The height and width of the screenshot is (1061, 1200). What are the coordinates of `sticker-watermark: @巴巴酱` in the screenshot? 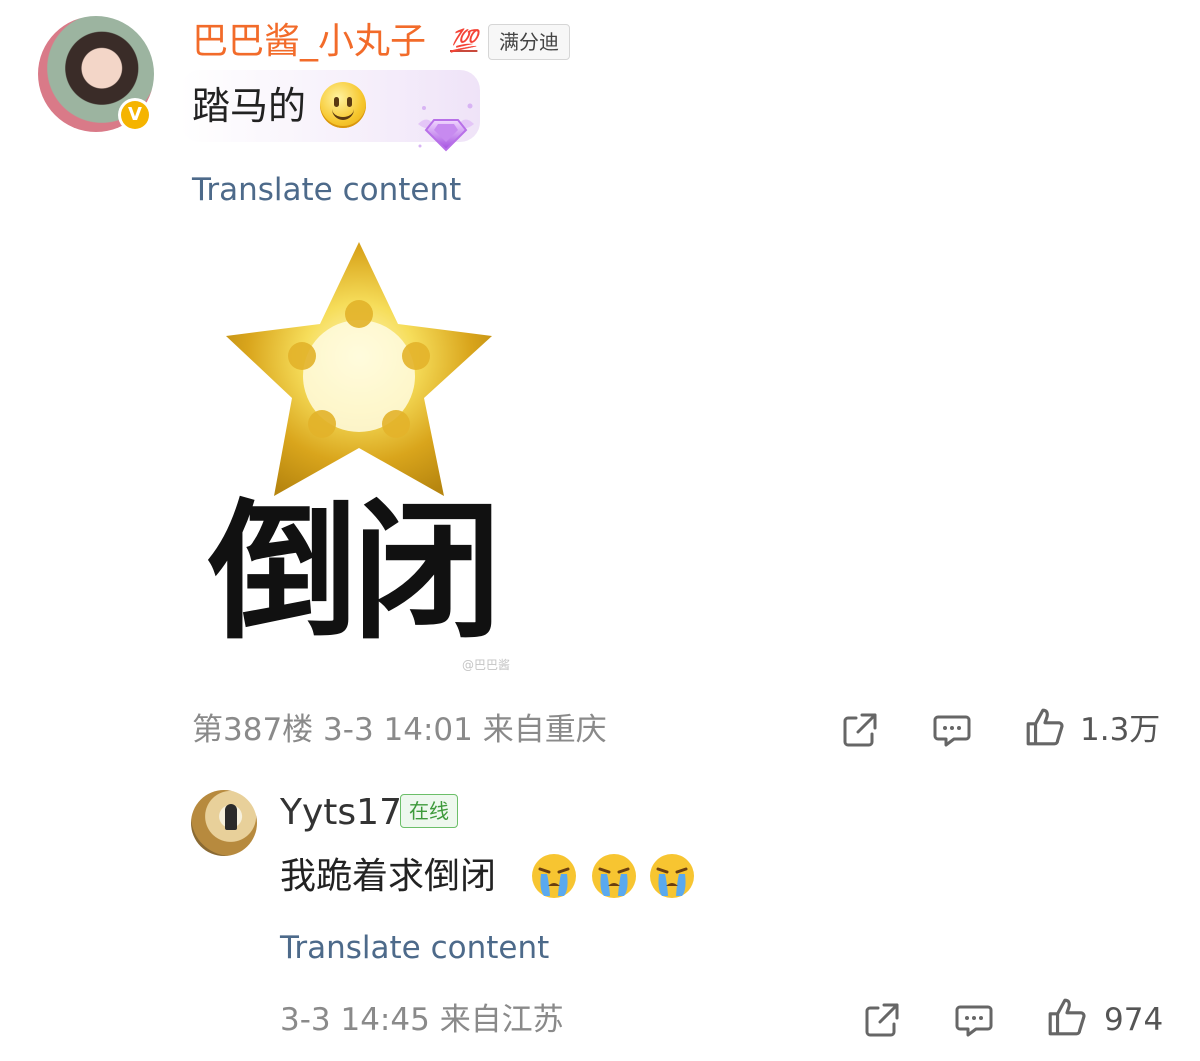 It's located at (486, 665).